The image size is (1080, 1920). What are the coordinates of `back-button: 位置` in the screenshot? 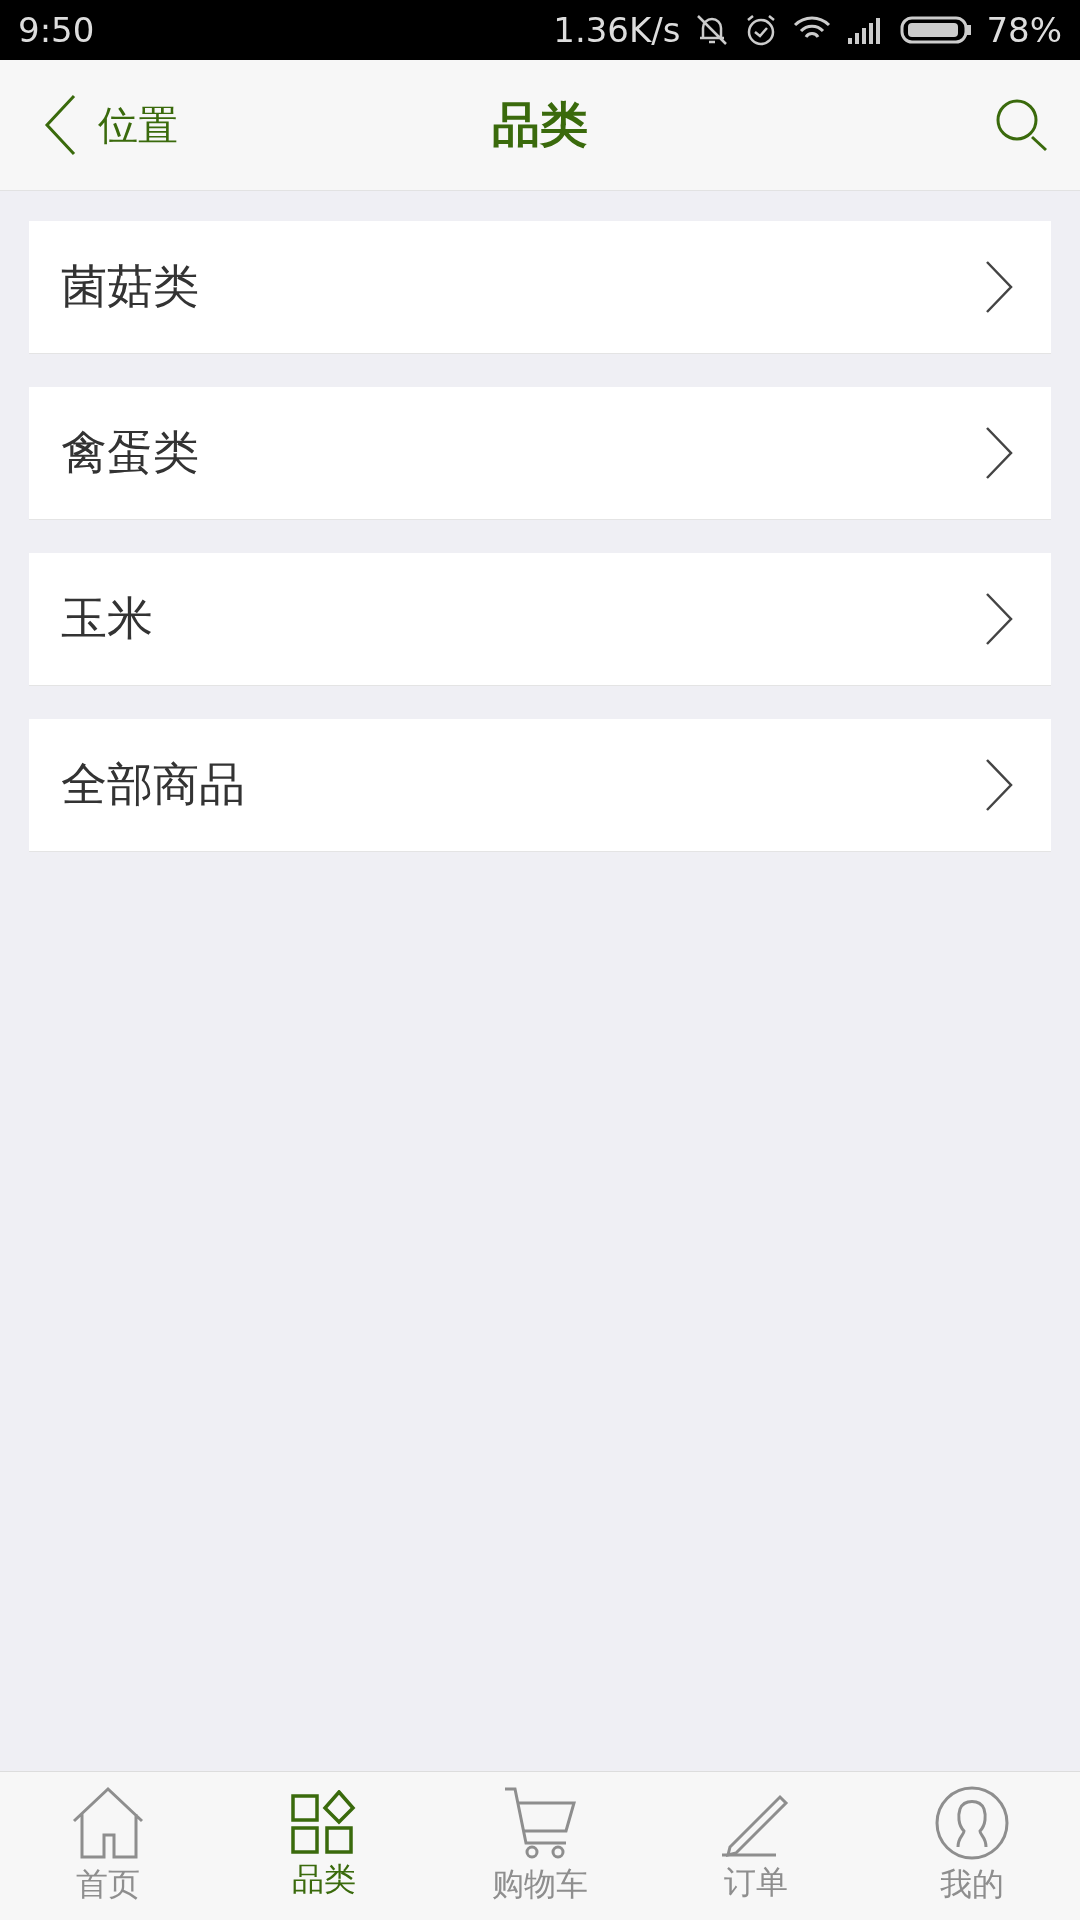 It's located at (111, 125).